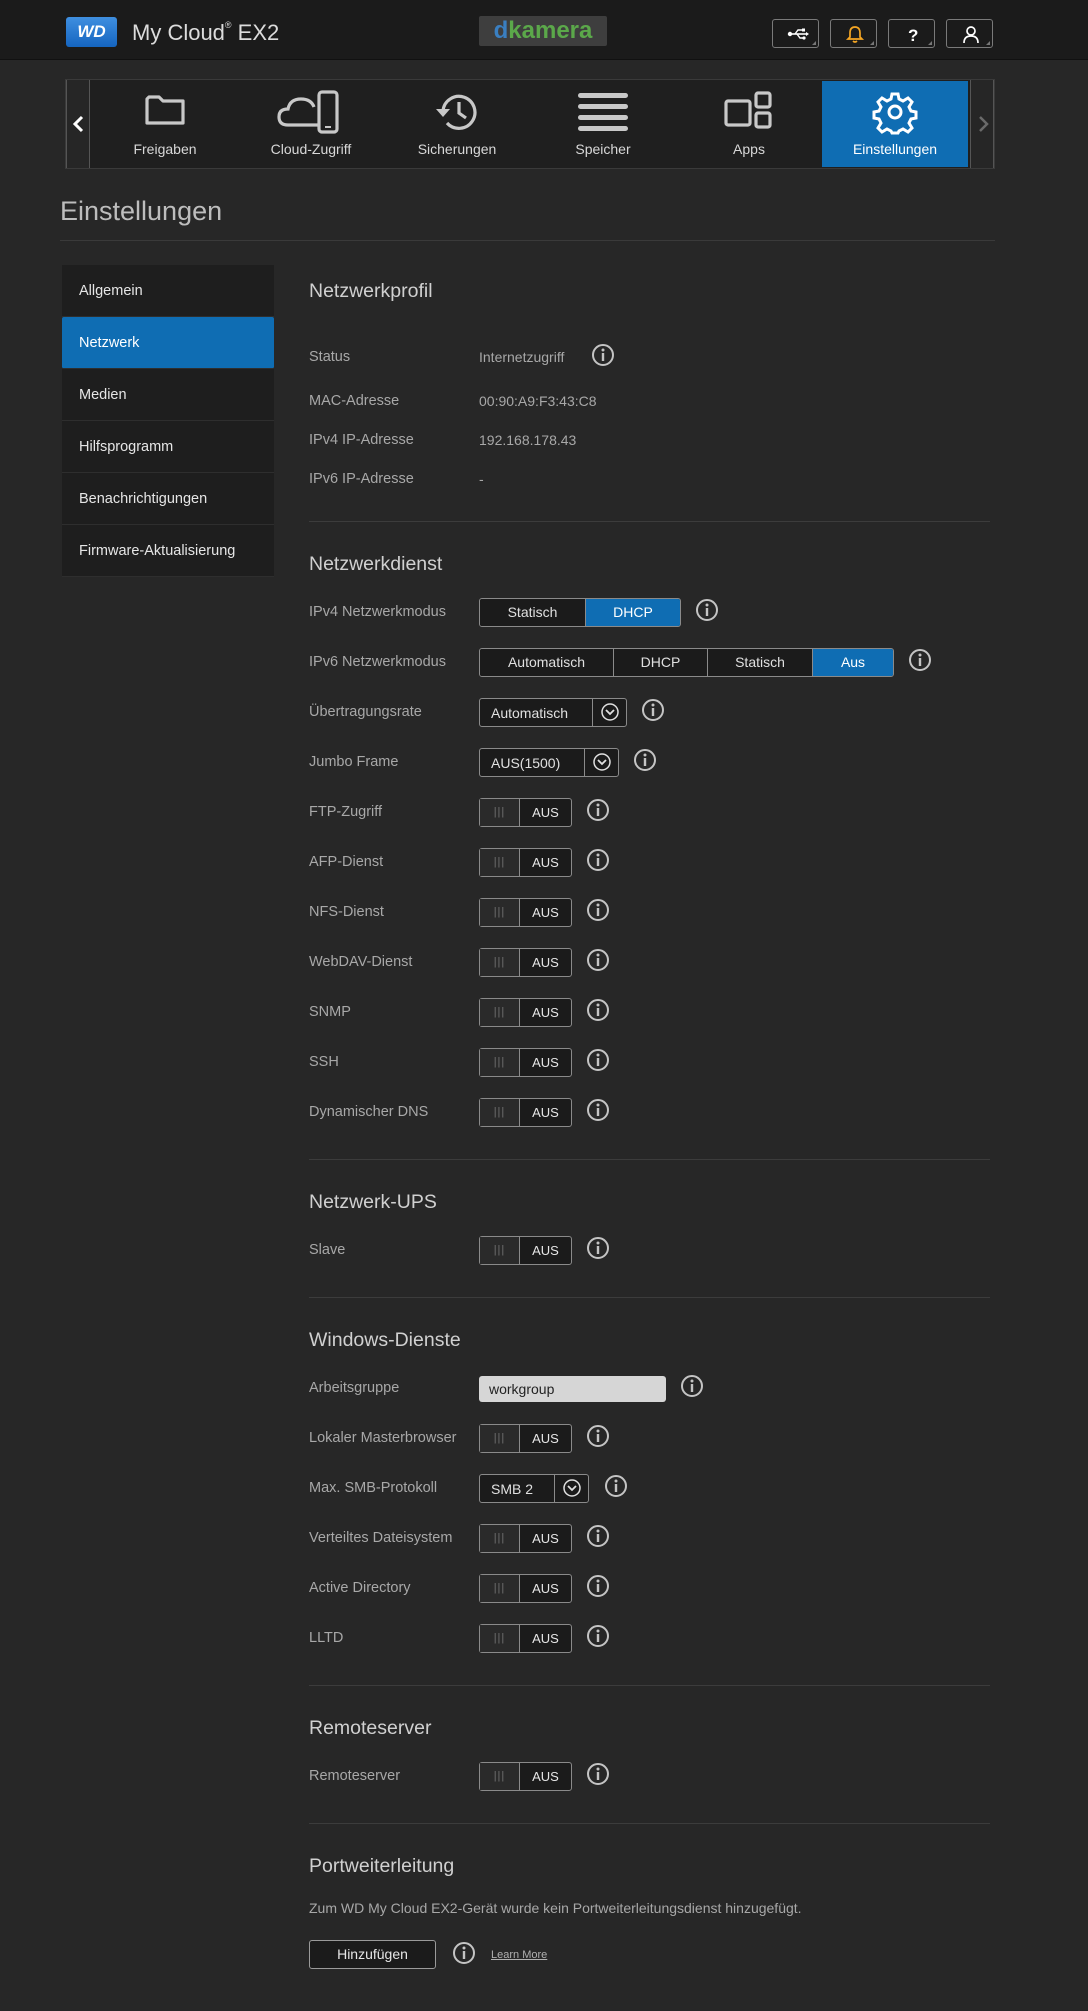  I want to click on page-title: Einstellungen, so click(141, 211).